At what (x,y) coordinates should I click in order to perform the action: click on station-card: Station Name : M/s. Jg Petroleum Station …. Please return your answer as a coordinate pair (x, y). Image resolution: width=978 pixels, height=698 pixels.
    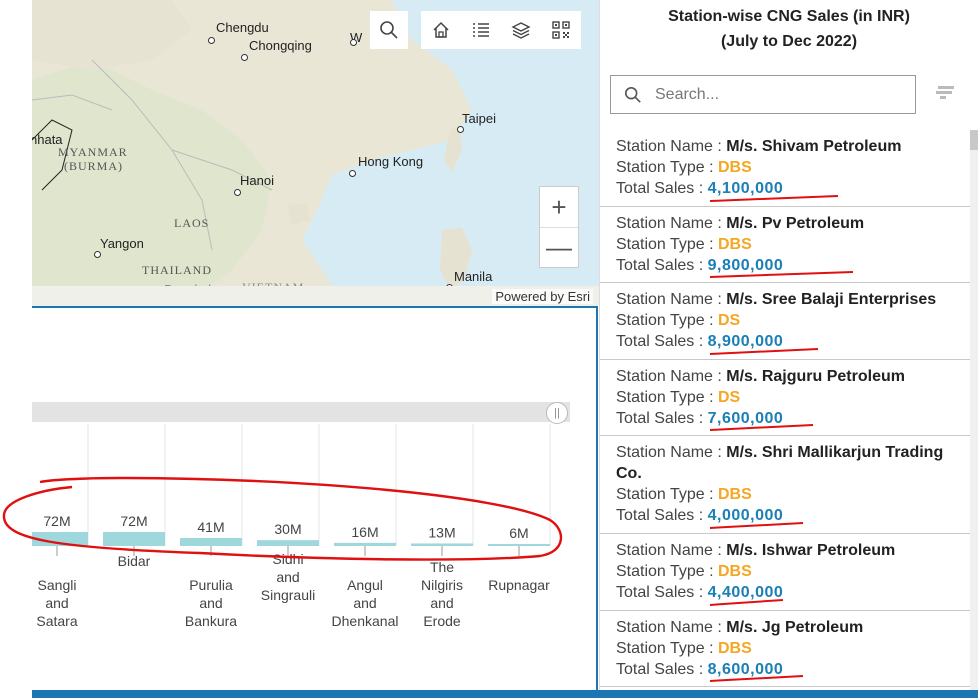
    Looking at the image, I should click on (785, 648).